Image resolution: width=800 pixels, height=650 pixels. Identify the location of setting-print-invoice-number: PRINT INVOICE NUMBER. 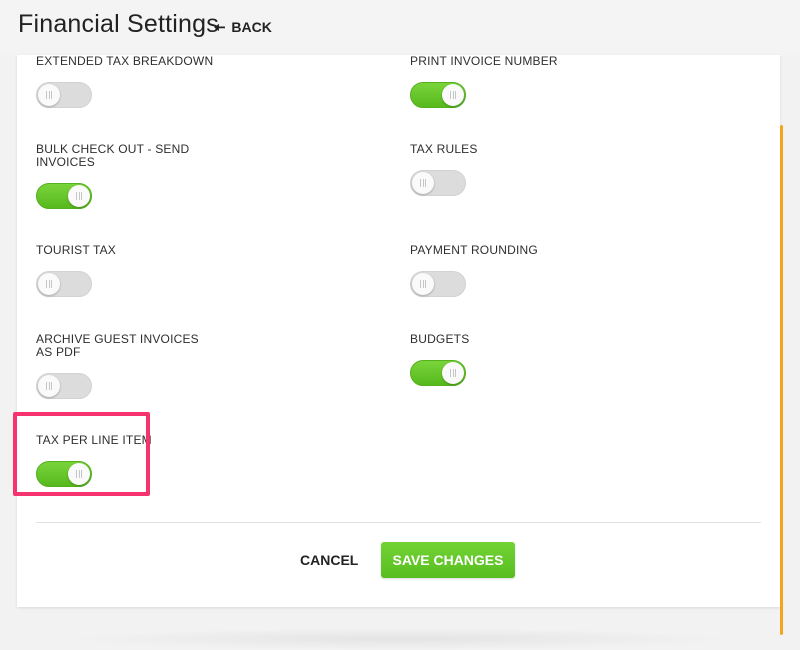
(510, 61).